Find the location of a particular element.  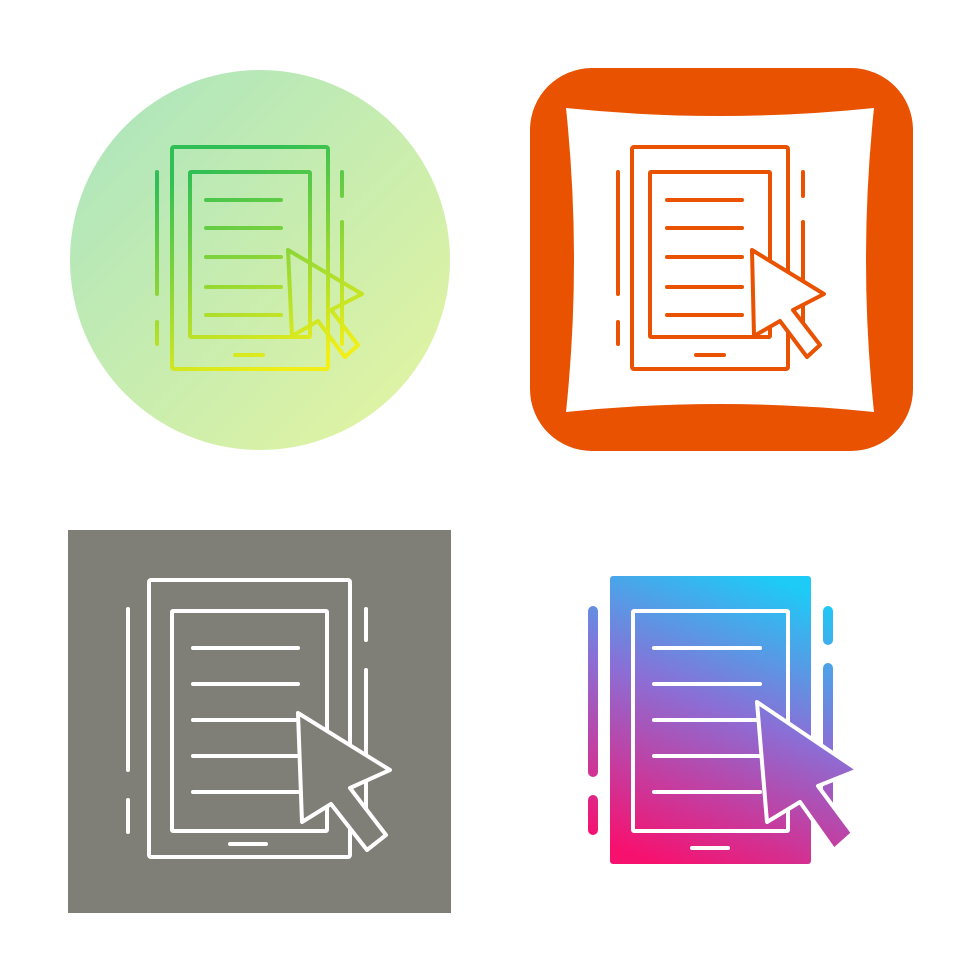

tablet-document-cursor-icon is located at coordinates (724, 720).